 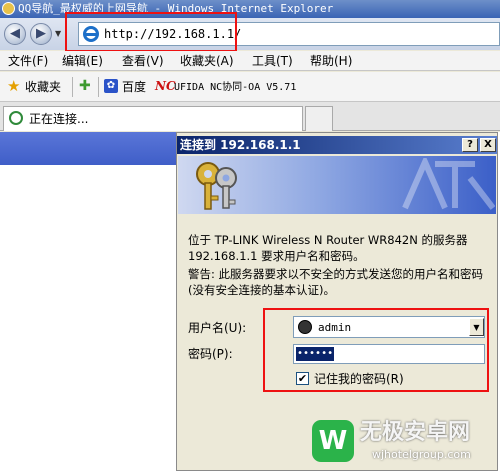 What do you see at coordinates (207, 61) in the screenshot?
I see `menu-favorites: 收藏夹(A)` at bounding box center [207, 61].